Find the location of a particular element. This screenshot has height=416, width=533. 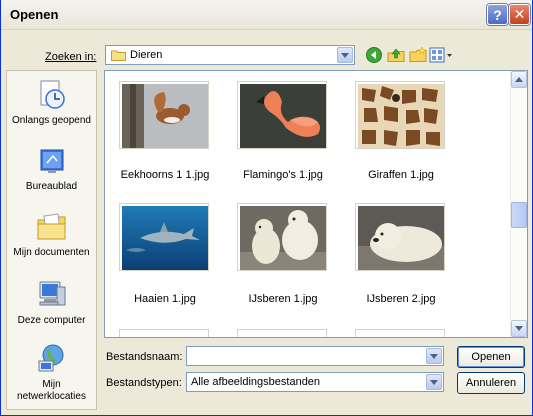

squirrel-photo is located at coordinates (165, 116).